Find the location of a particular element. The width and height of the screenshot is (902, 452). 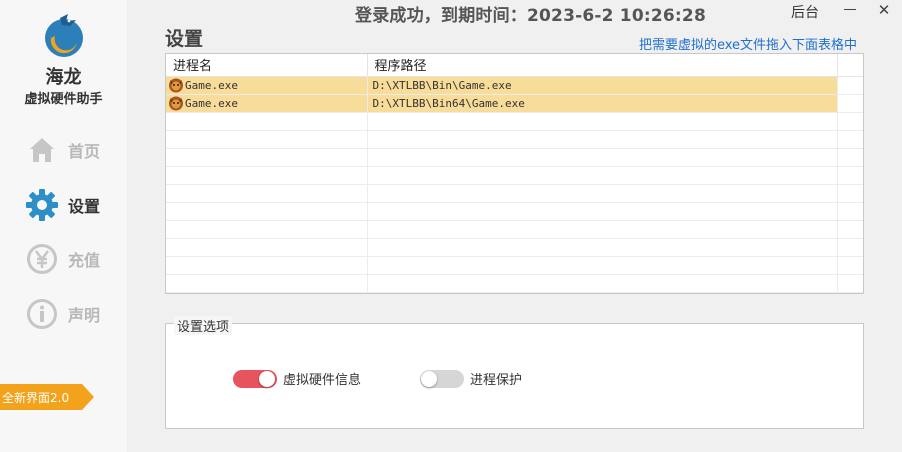

info-icon is located at coordinates (42, 314).